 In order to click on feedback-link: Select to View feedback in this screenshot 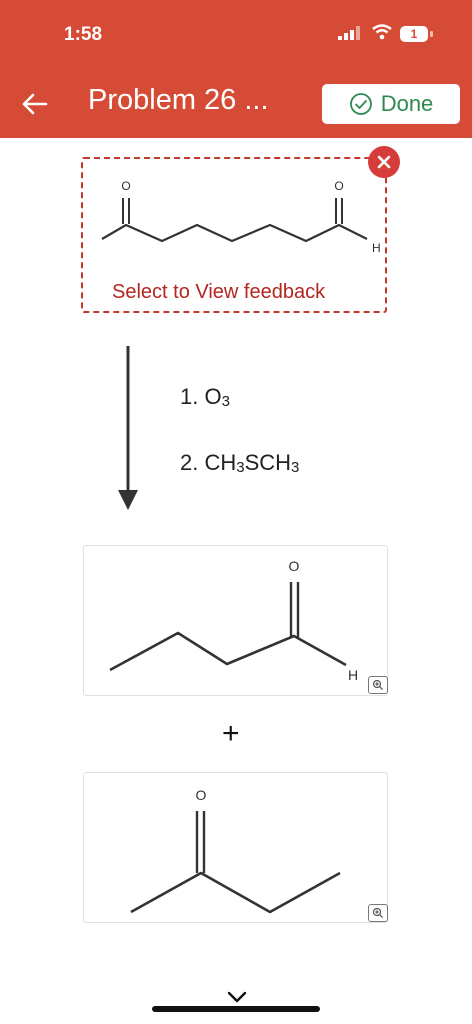, I will do `click(218, 292)`.